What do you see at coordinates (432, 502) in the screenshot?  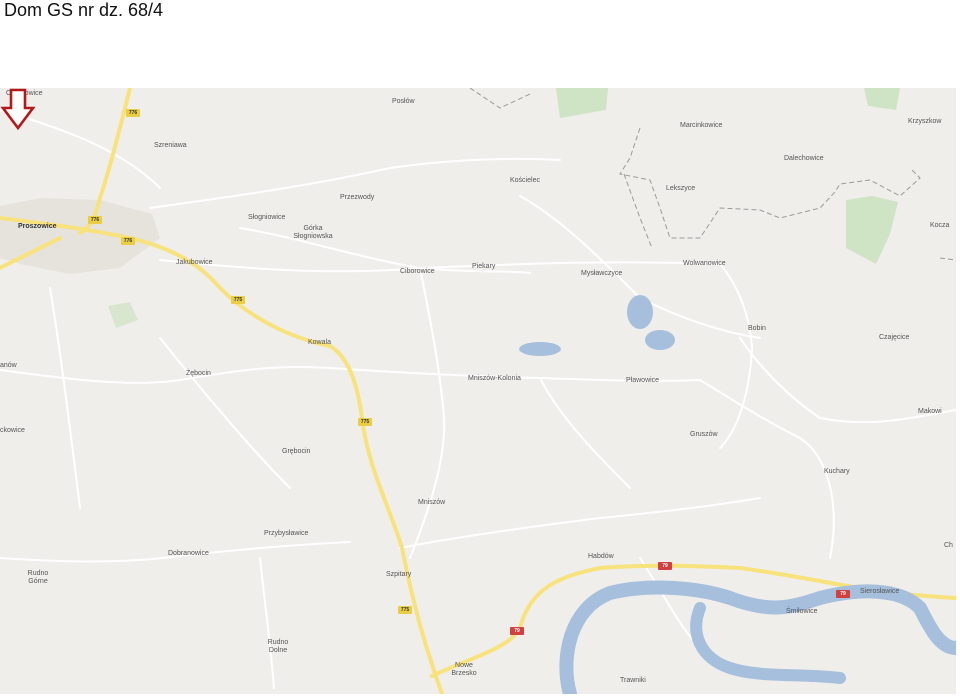 I see `place-label: Mniszów` at bounding box center [432, 502].